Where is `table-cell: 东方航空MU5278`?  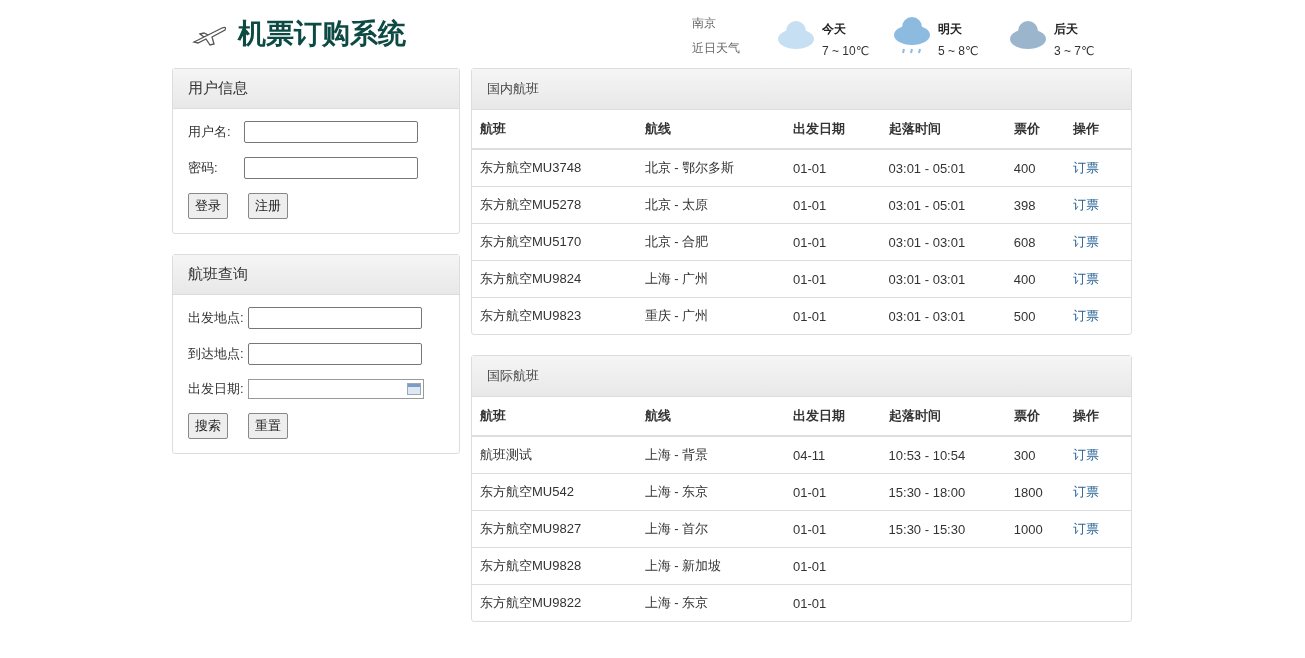
table-cell: 东方航空MU5278 is located at coordinates (554, 205).